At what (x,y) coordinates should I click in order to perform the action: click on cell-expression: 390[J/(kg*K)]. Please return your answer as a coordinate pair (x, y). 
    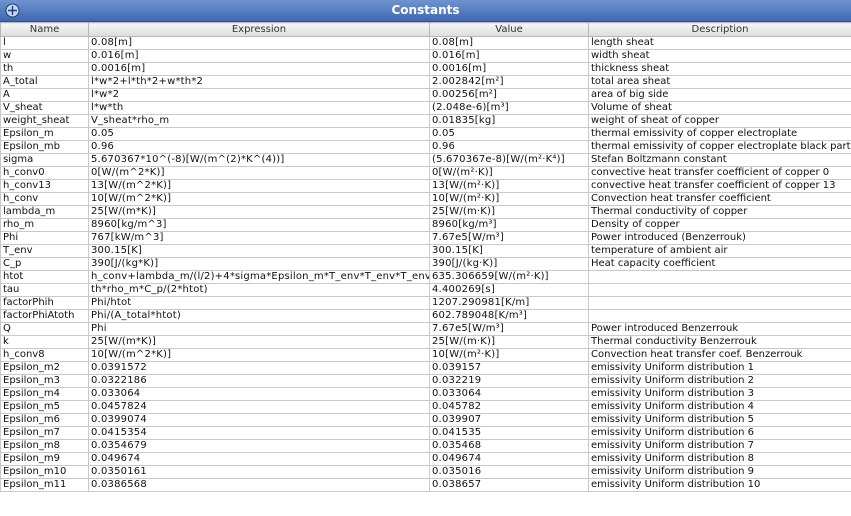
    Looking at the image, I should click on (259, 264).